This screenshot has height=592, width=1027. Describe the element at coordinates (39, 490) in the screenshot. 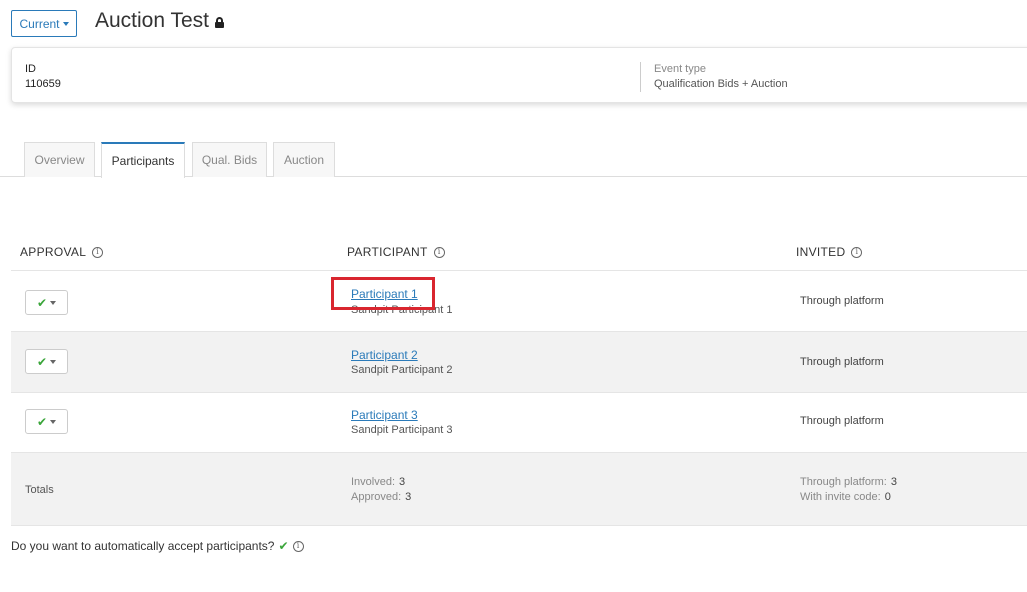

I see `totals-label: Totals` at that location.